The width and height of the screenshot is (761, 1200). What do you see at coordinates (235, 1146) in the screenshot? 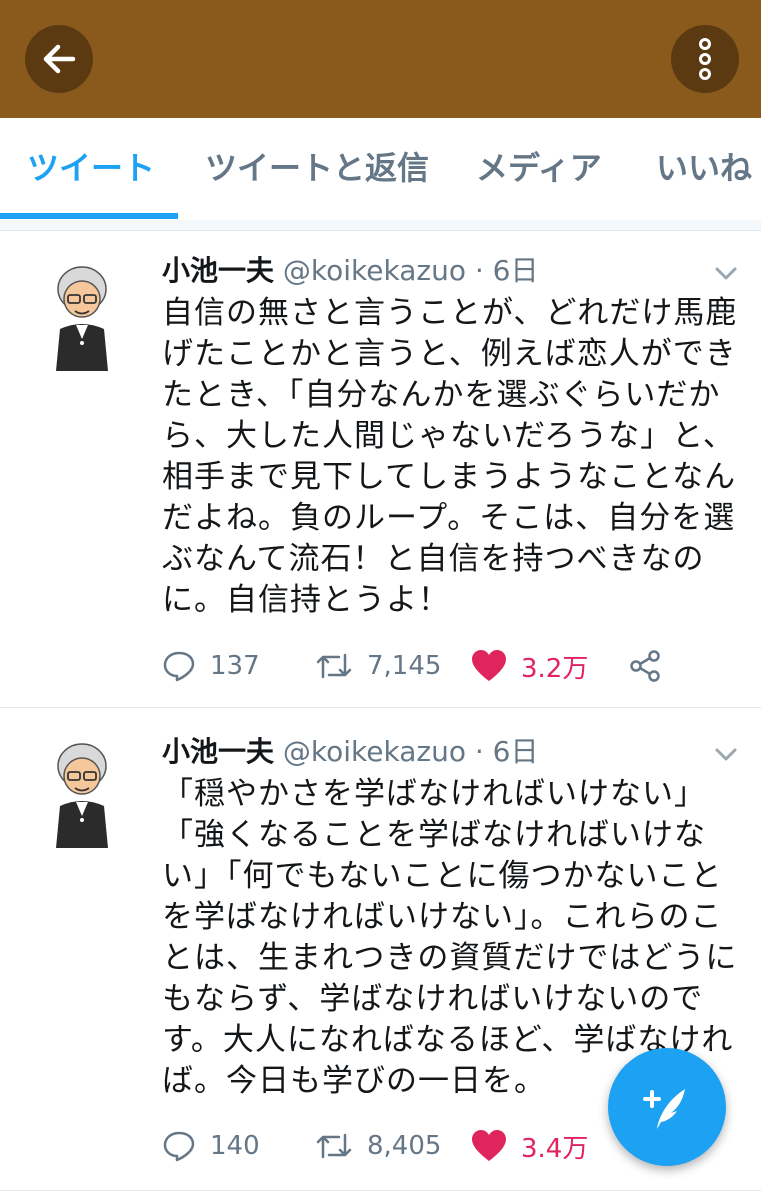
I see `reply-count: 140` at bounding box center [235, 1146].